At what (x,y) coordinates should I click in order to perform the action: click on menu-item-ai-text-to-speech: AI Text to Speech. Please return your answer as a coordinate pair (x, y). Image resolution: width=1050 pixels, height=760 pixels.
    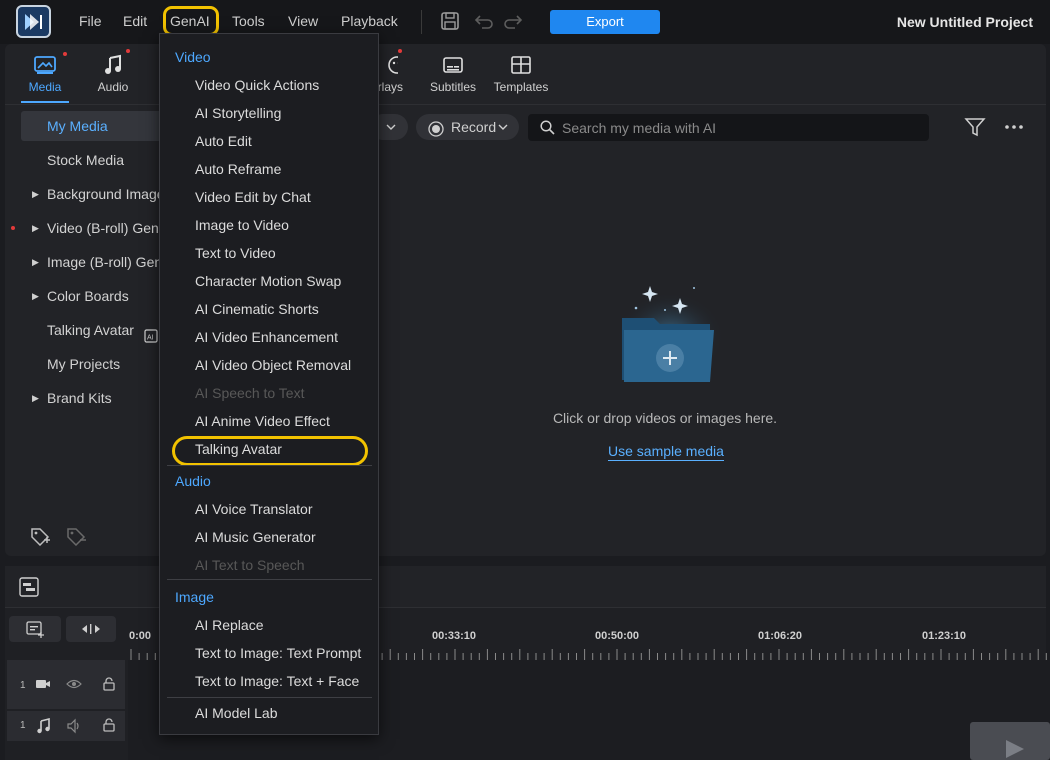
    Looking at the image, I should click on (250, 565).